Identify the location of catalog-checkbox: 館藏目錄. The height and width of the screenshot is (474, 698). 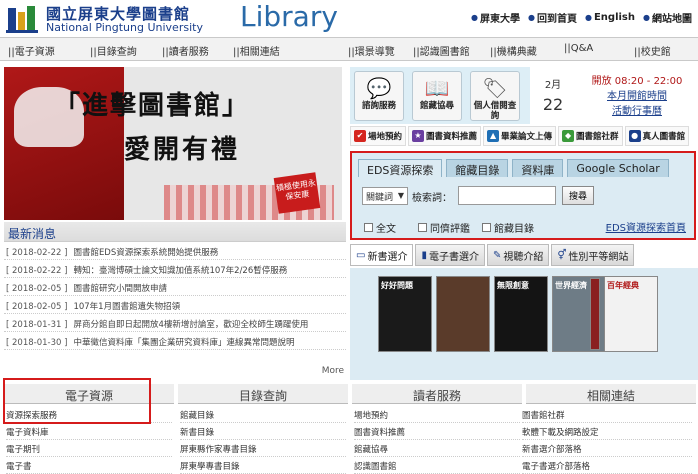
(508, 227).